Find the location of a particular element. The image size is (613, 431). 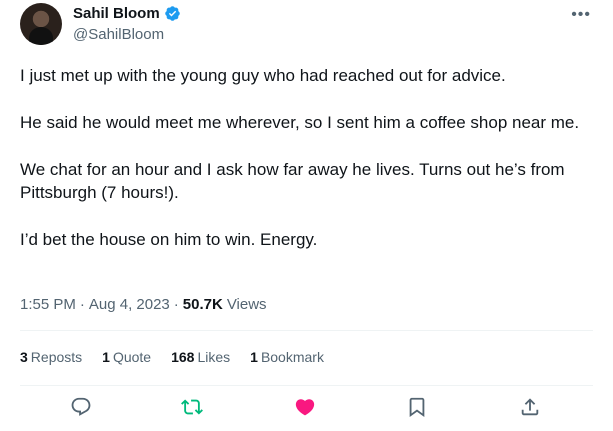

tweet-paragraph: I’d bet the house on him to win. Energy. is located at coordinates (169, 239).